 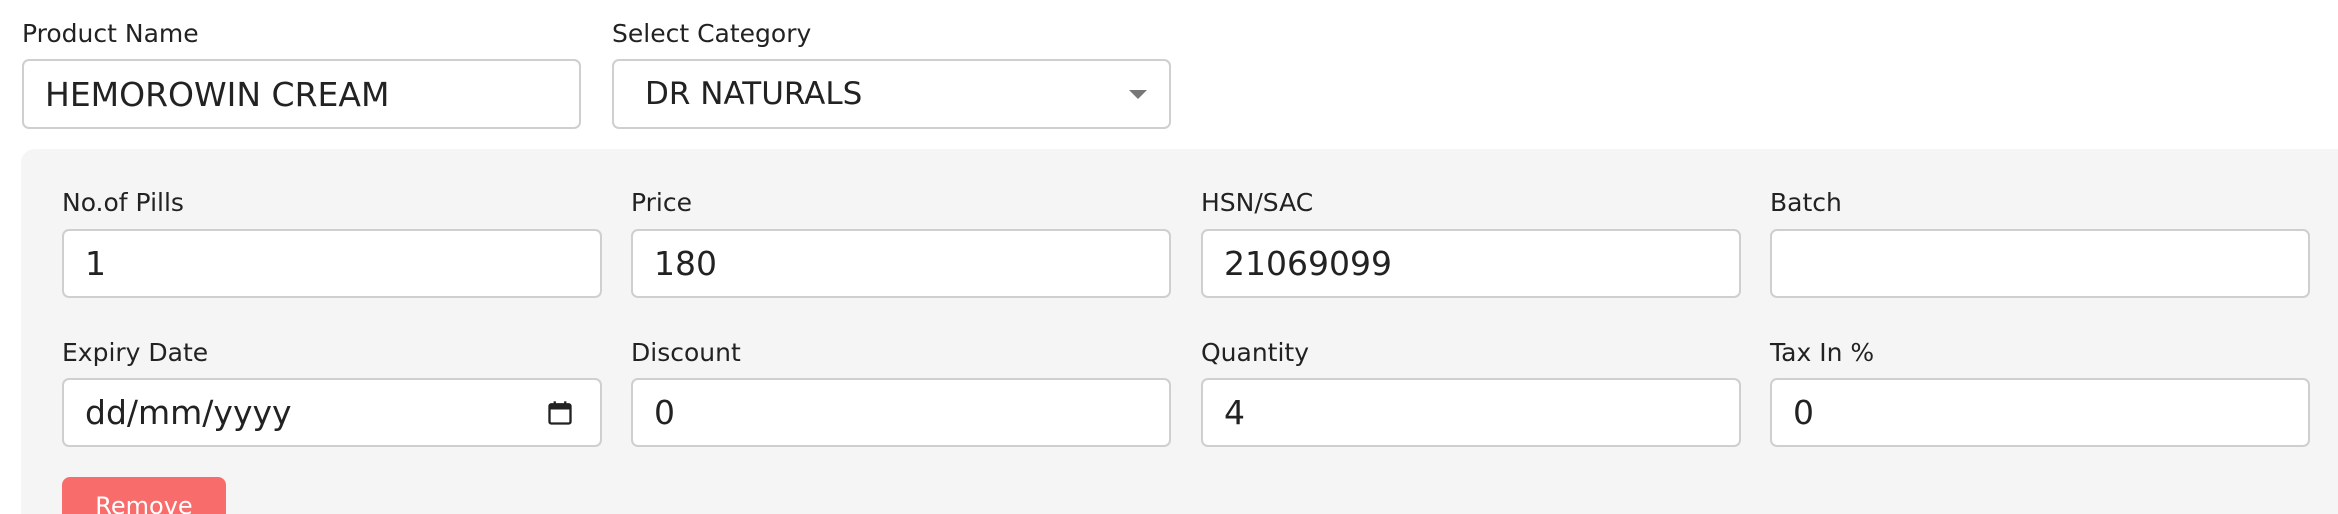 I want to click on discount-input: 0, so click(x=901, y=412).